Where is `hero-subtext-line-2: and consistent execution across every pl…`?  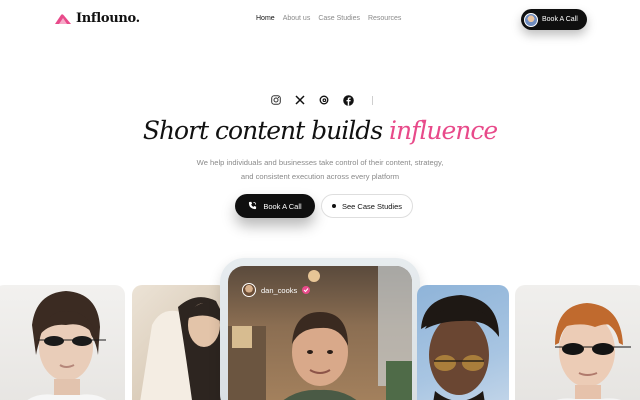
hero-subtext-line-2: and consistent execution across every pl… is located at coordinates (320, 176).